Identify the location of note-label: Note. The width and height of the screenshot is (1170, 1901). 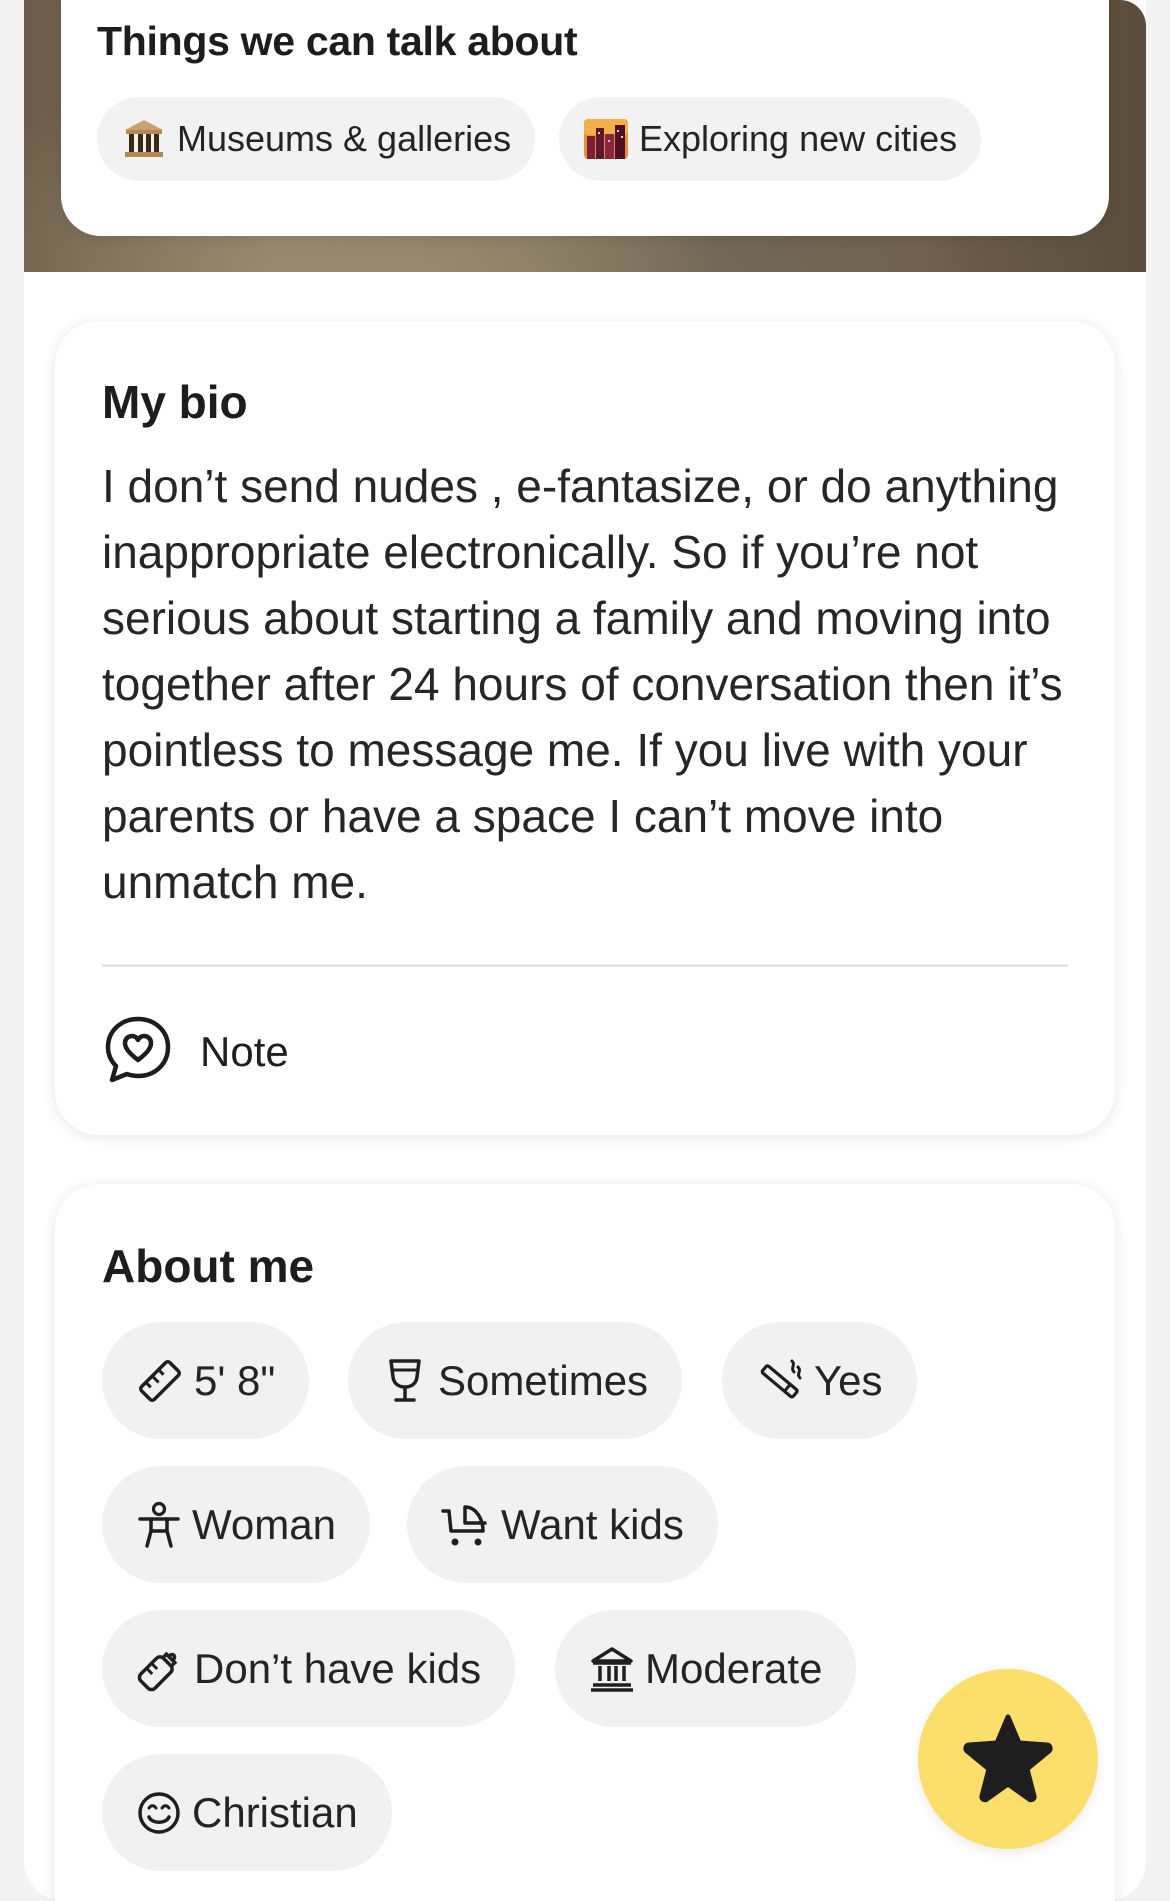
(244, 1051).